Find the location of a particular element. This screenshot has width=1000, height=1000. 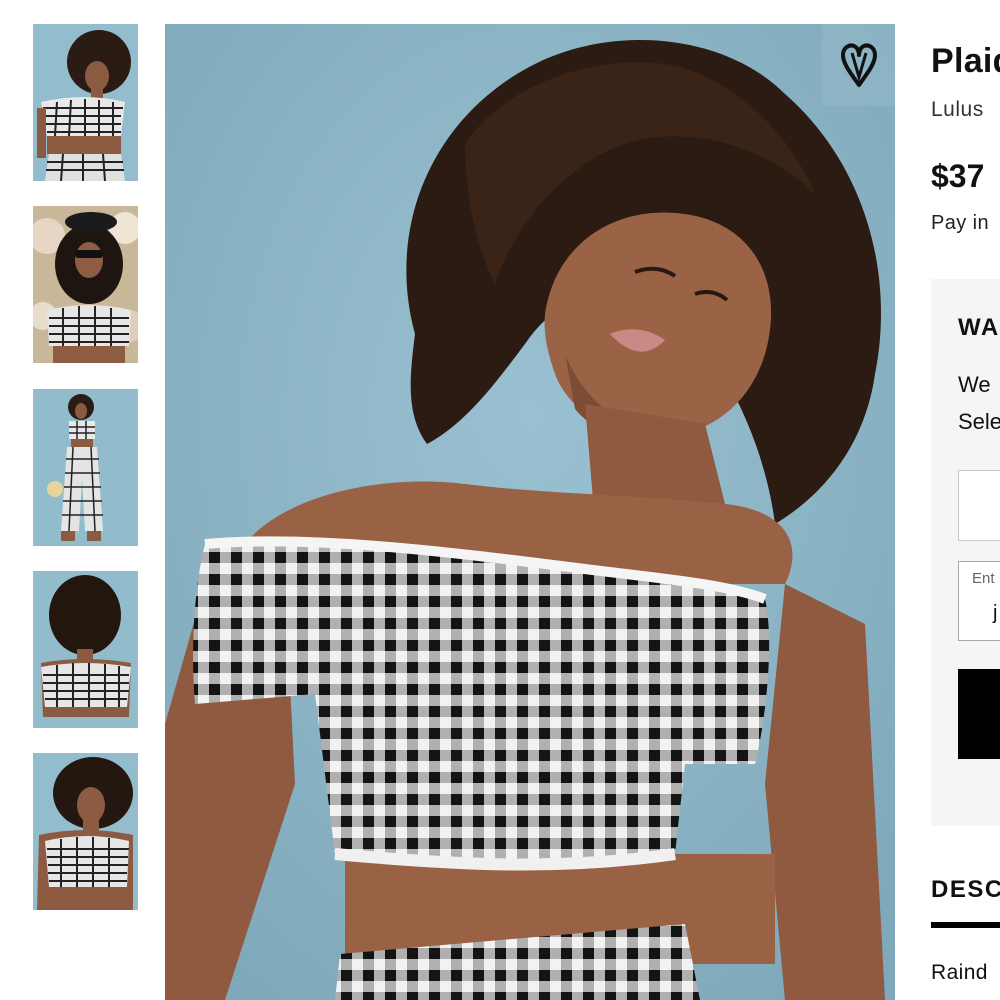

product-price: $37 is located at coordinates (958, 176).